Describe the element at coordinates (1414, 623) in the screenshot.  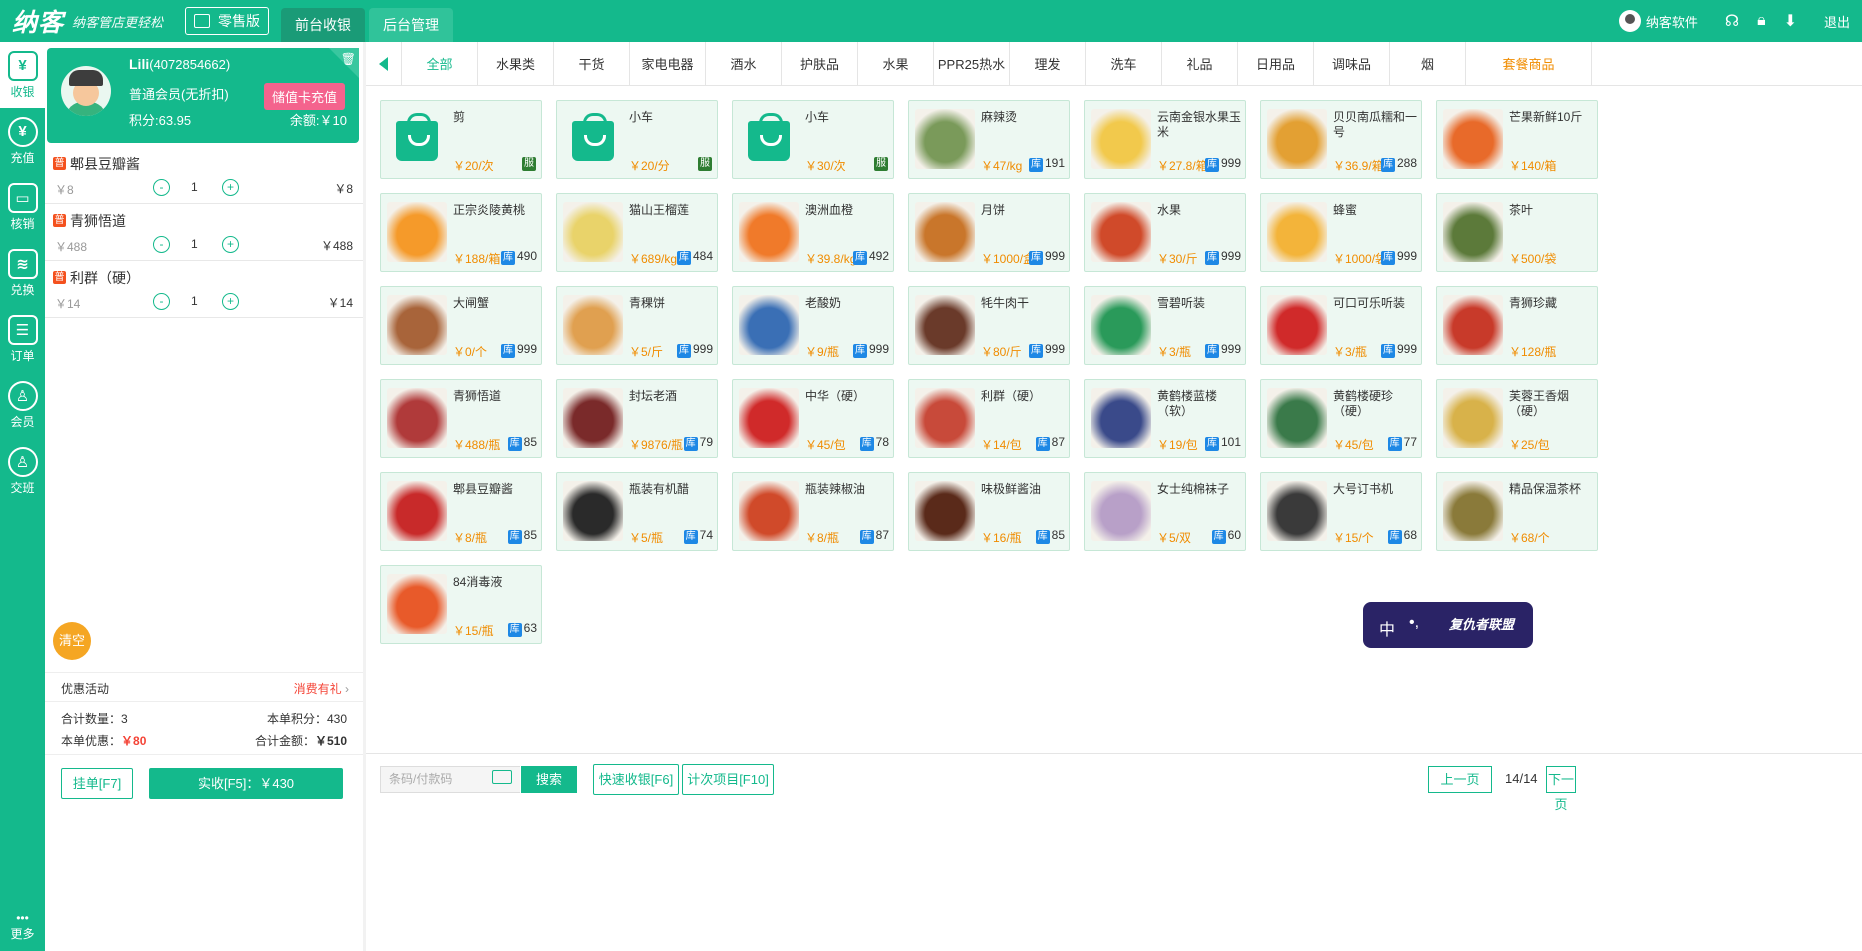
I see `ime-punct: •,` at that location.